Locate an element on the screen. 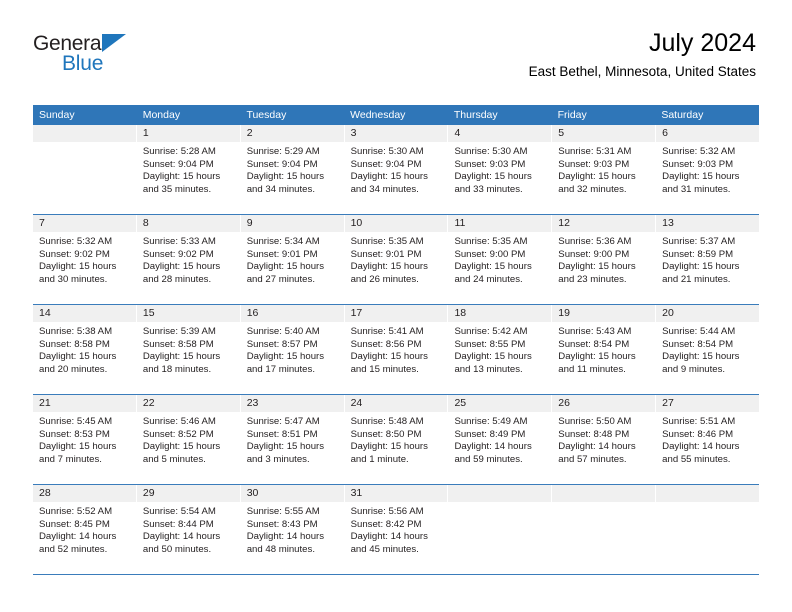  sunset-text: Sunset: 8:44 PM is located at coordinates (178, 524).